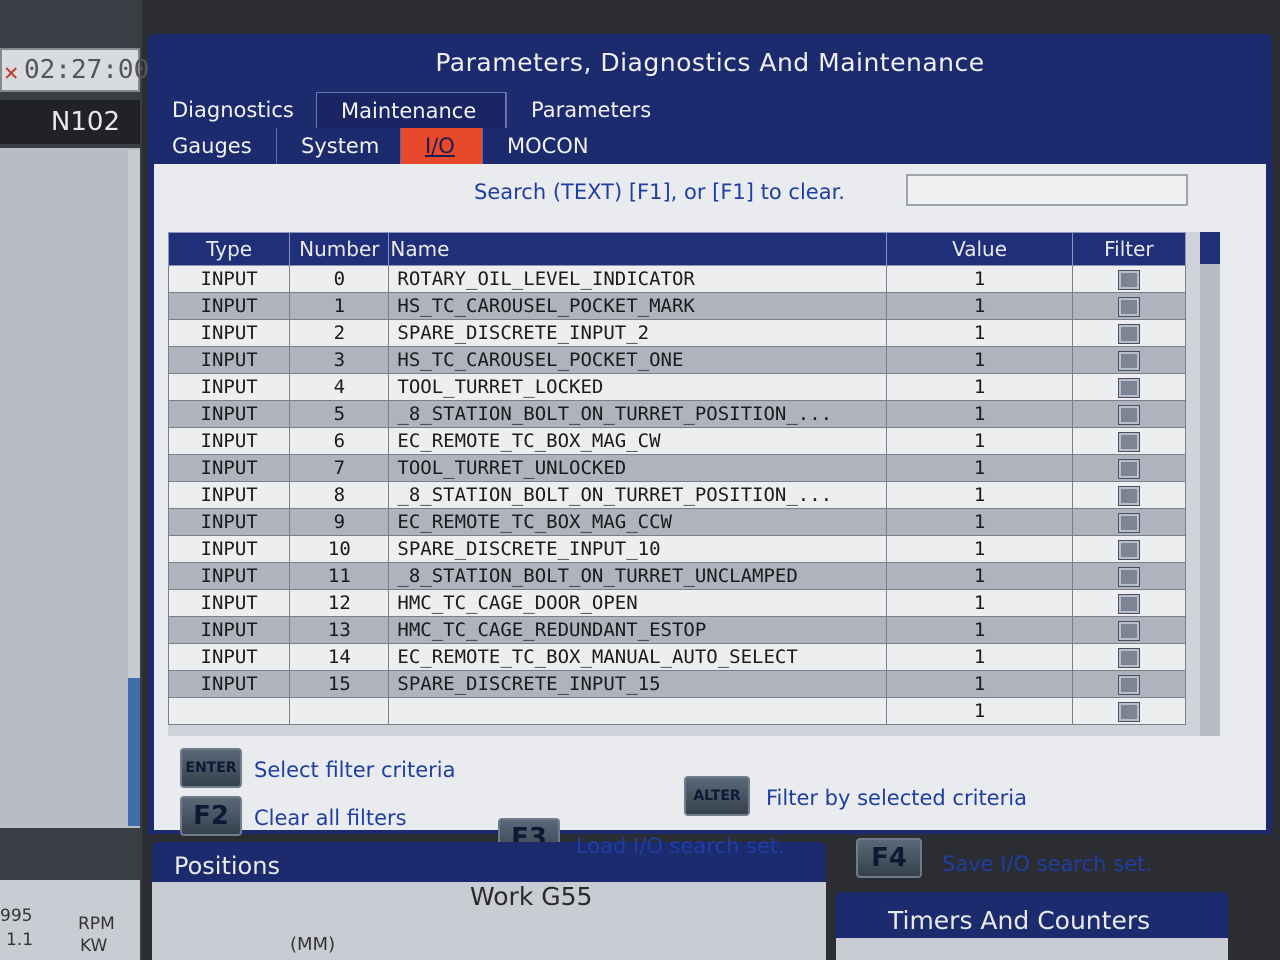 The width and height of the screenshot is (1280, 960). I want to click on tab-maintenance: Maintenance, so click(411, 110).